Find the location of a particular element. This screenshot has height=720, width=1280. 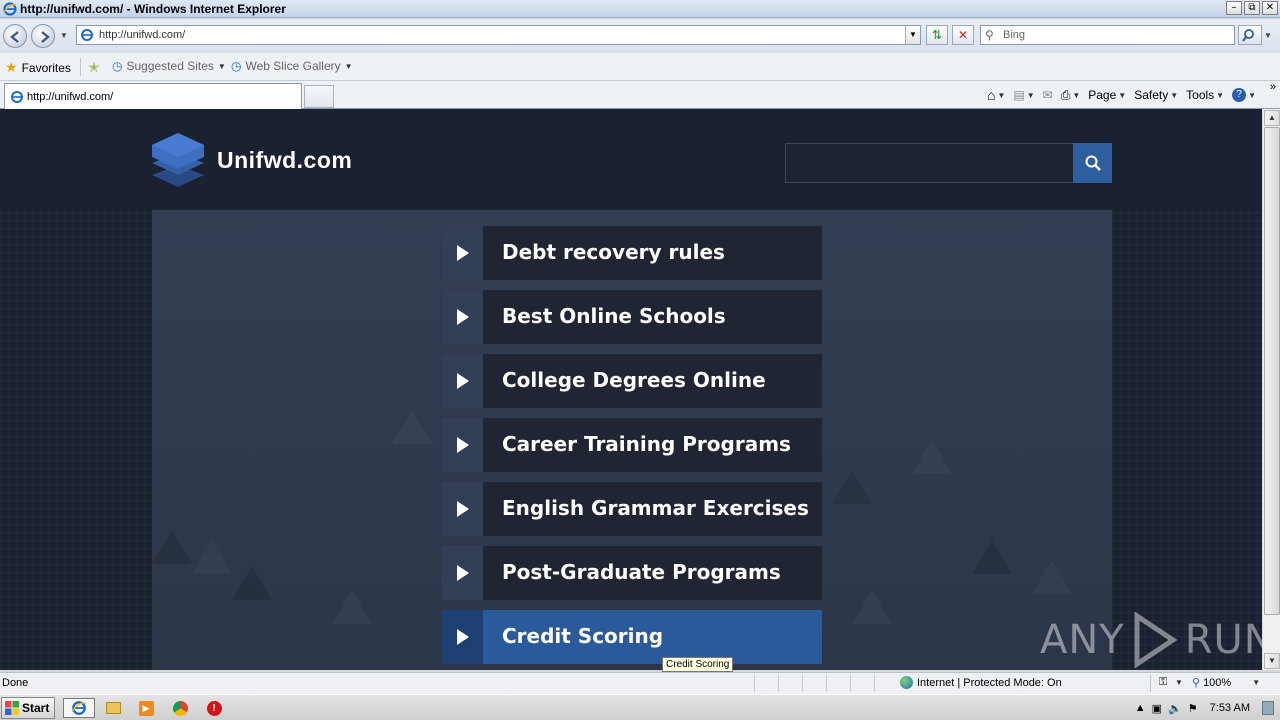

new-tab-button is located at coordinates (319, 96).